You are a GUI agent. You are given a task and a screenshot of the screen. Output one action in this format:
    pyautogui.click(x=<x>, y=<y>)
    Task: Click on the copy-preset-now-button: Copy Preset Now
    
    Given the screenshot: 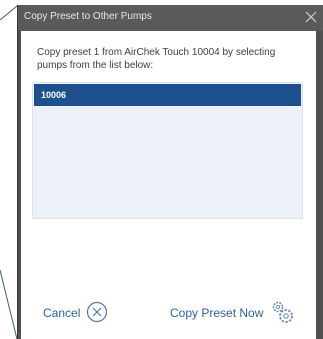 What is the action you would take?
    pyautogui.click(x=232, y=313)
    